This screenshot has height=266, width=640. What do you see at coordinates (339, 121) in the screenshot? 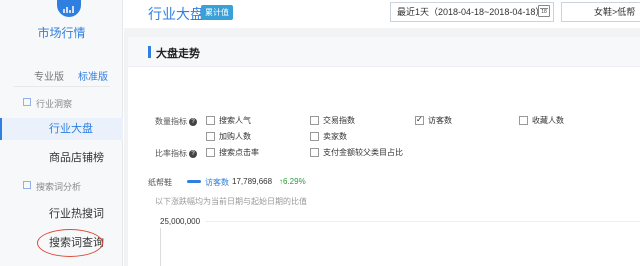
I see `option-trade-index: 交易指数` at bounding box center [339, 121].